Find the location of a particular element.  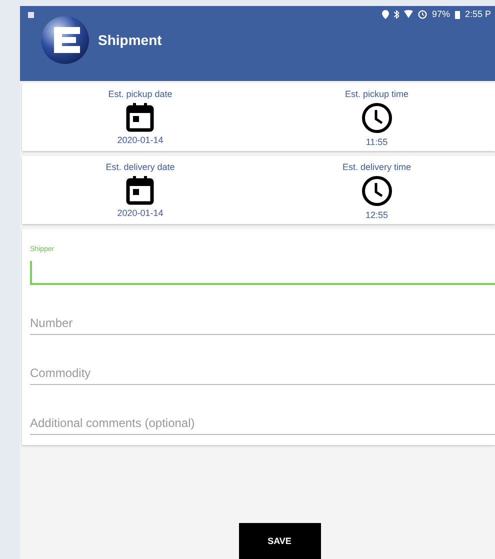

battery-percent: 97% is located at coordinates (441, 14).